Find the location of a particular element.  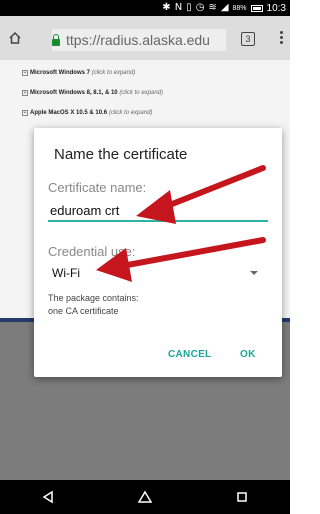

certificate-name-label: Certificate name: is located at coordinates (97, 187).